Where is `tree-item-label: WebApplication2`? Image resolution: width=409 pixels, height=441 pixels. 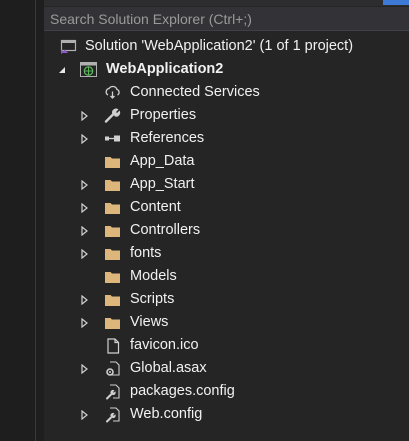
tree-item-label: WebApplication2 is located at coordinates (165, 69).